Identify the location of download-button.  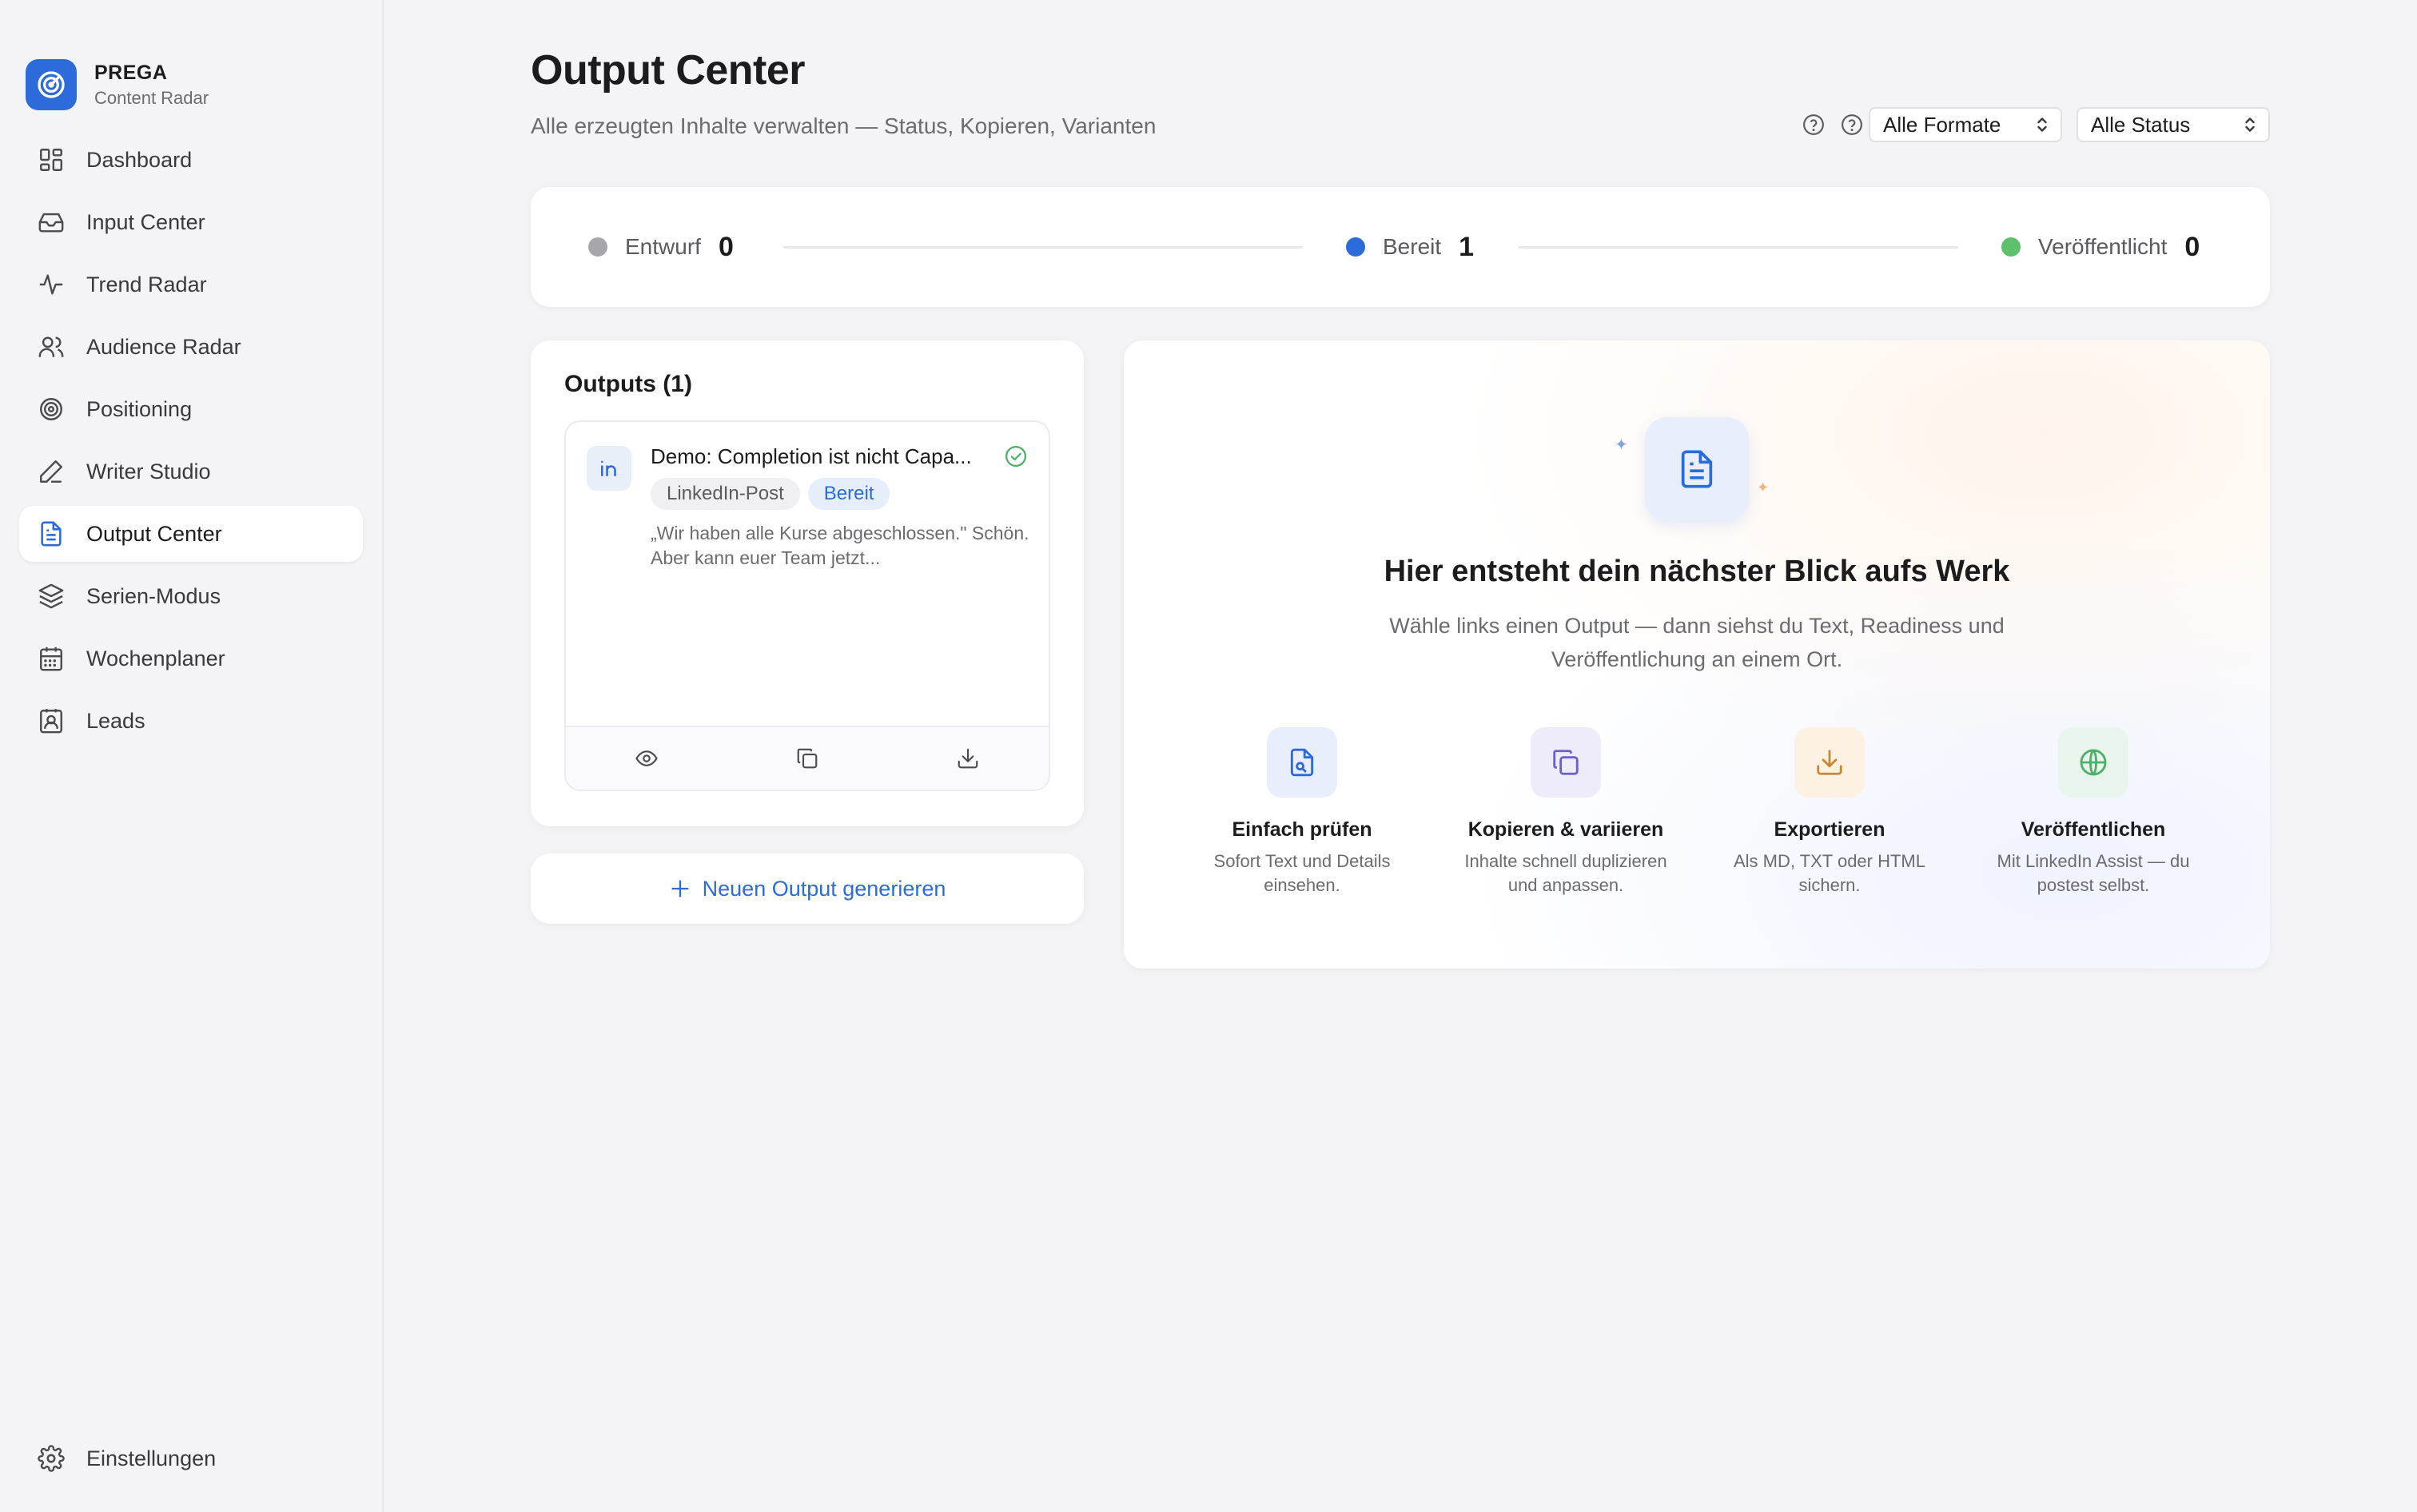
(968, 758).